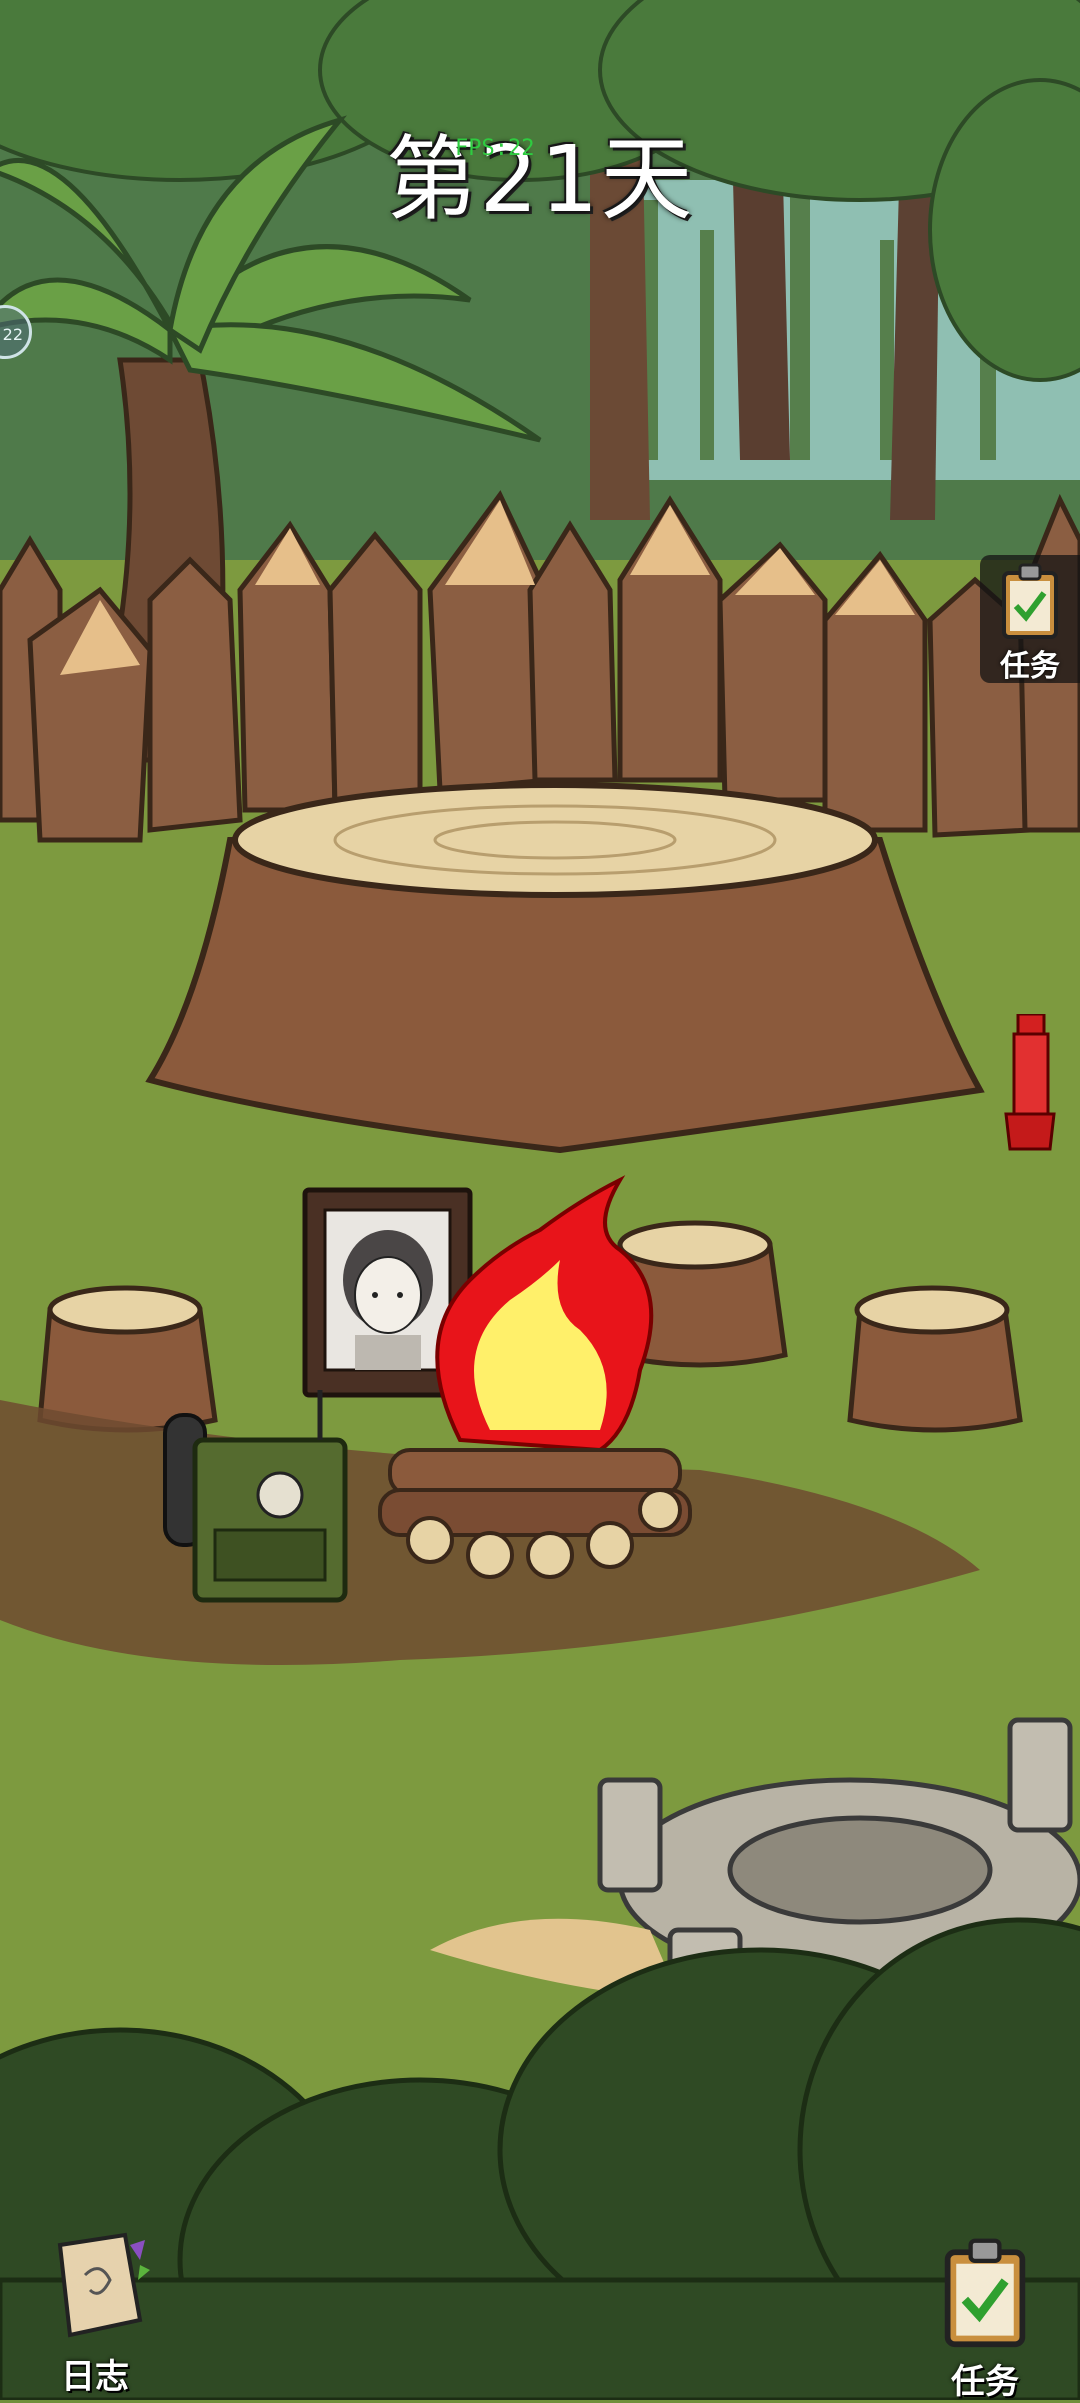  What do you see at coordinates (260, 1505) in the screenshot?
I see `radio-transmitter` at bounding box center [260, 1505].